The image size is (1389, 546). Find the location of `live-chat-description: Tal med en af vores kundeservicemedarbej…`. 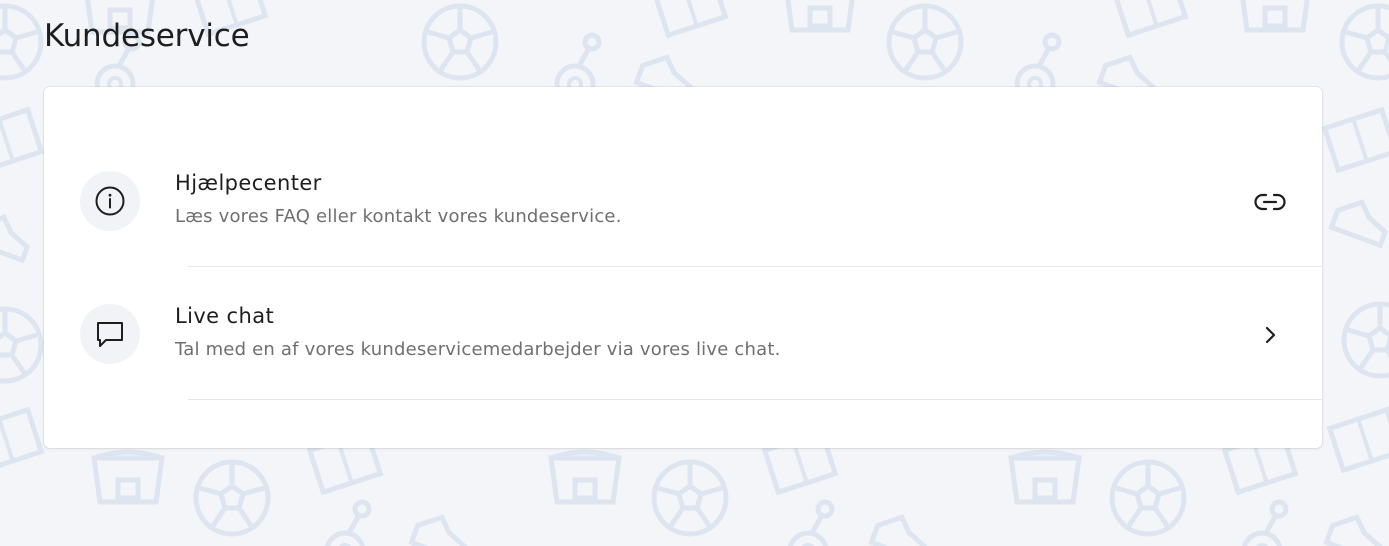

live-chat-description: Tal med en af vores kundeservicemedarbej… is located at coordinates (478, 349).